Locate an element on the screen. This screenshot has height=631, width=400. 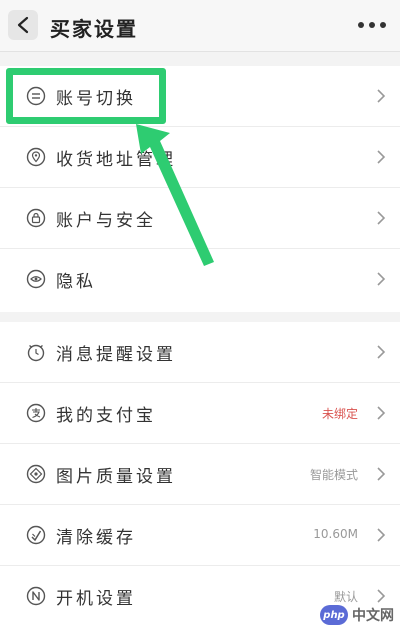
watermark: php 中文网 is located at coordinates (357, 615).